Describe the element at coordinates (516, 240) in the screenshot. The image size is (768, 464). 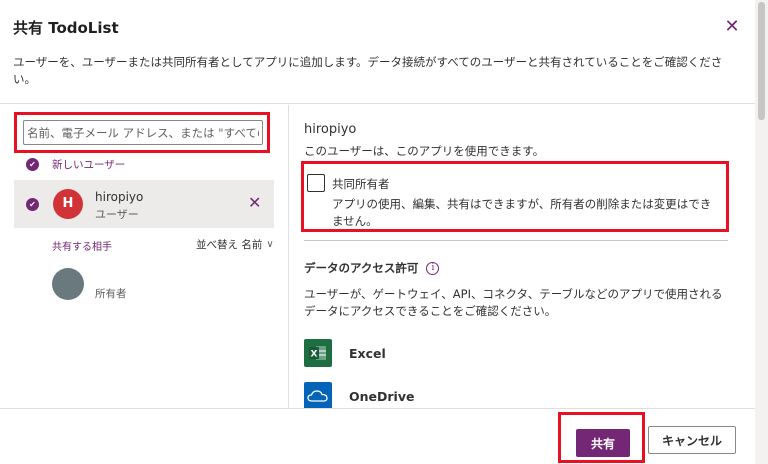
I see `divider` at that location.